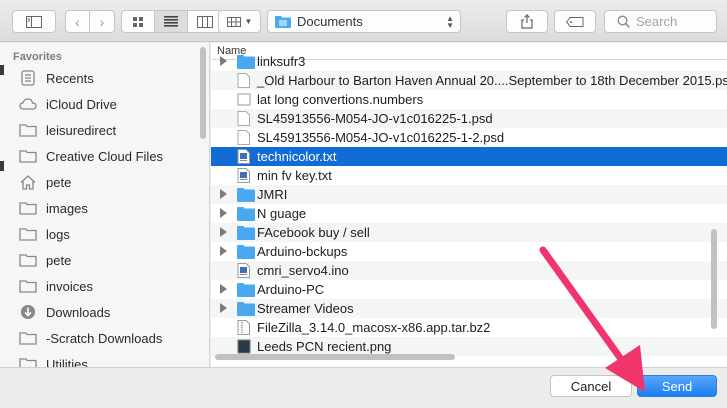 This screenshot has width=727, height=408. I want to click on file-name: Streamer Videos, so click(305, 308).